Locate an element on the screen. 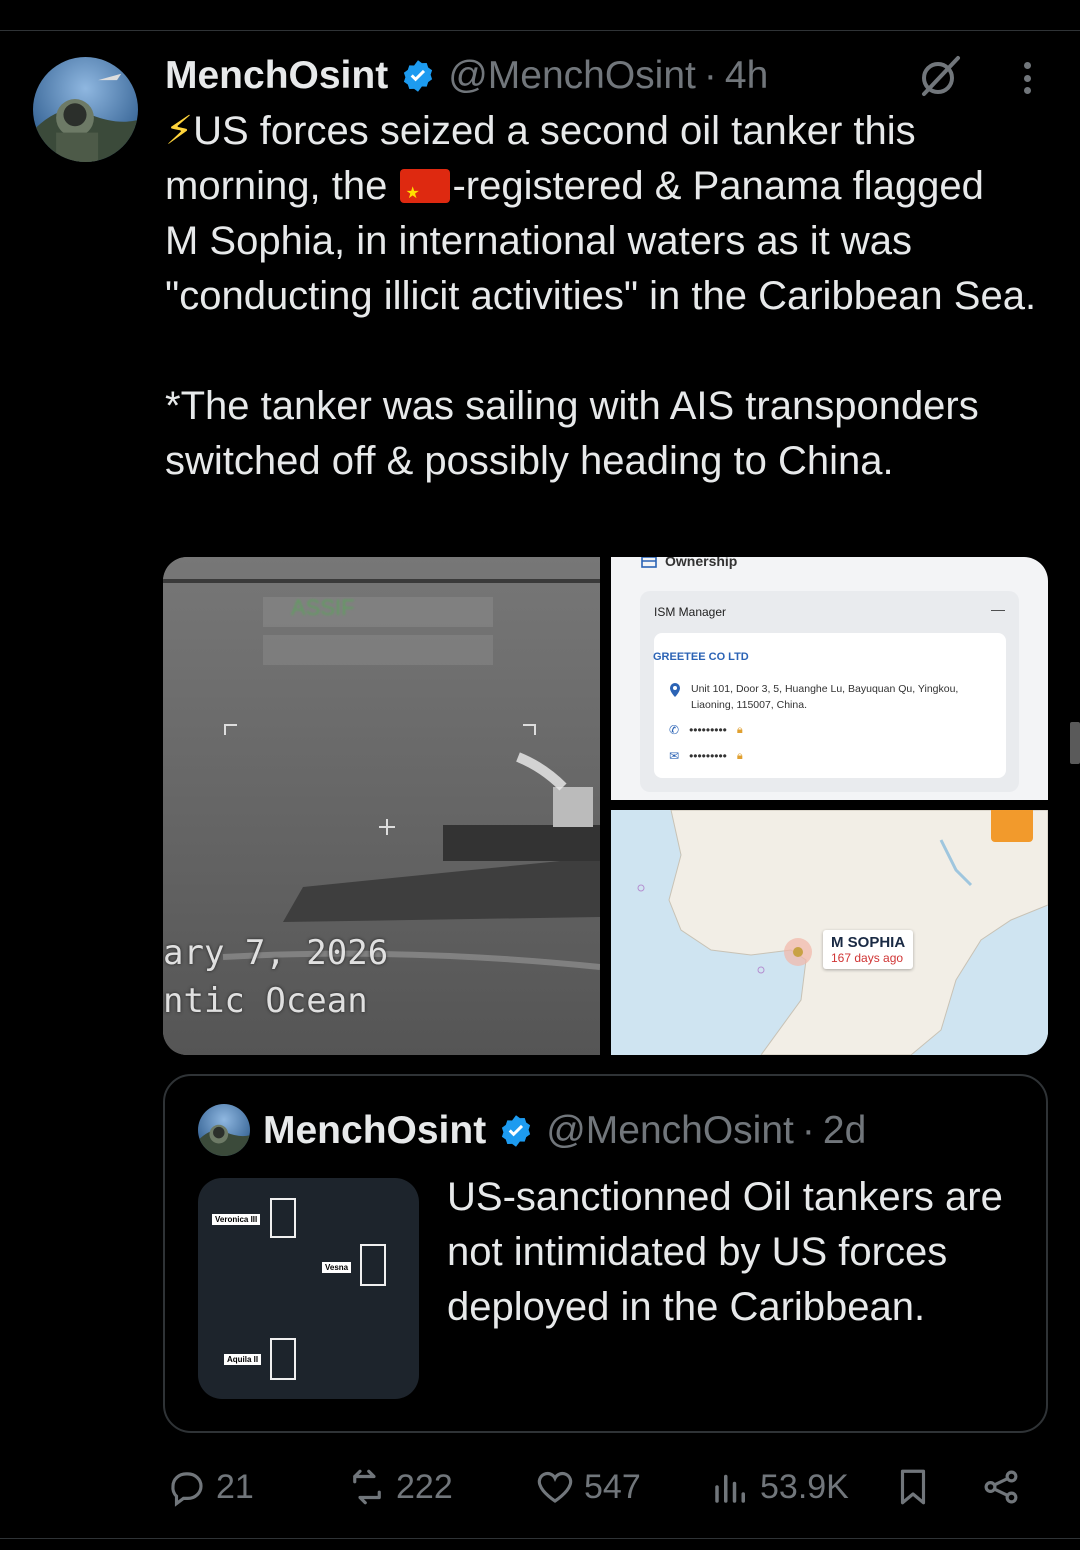 The image size is (1080, 1550). author-handle: @MenchOsint is located at coordinates (572, 76).